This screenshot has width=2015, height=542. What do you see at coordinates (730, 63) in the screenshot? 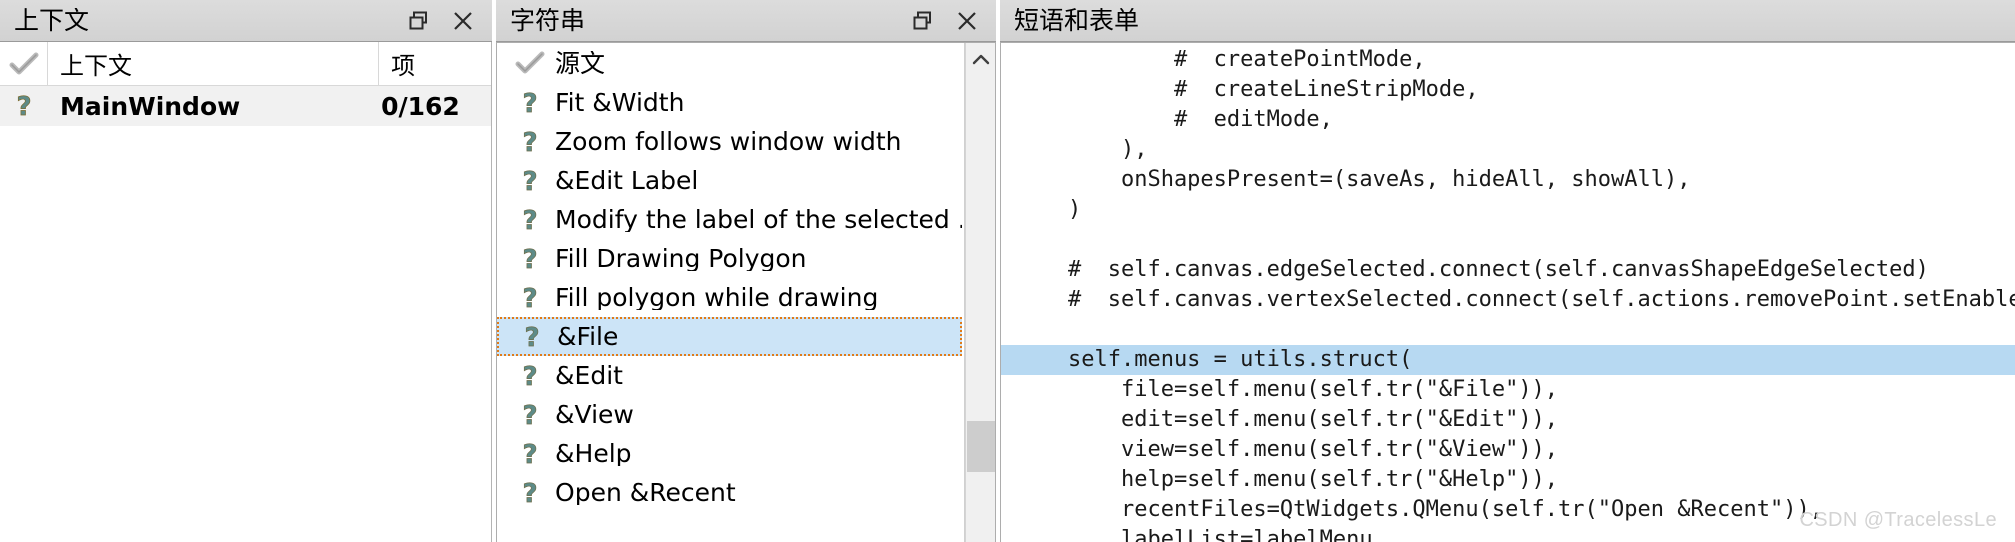
I see `strings-column-header: 源文` at bounding box center [730, 63].